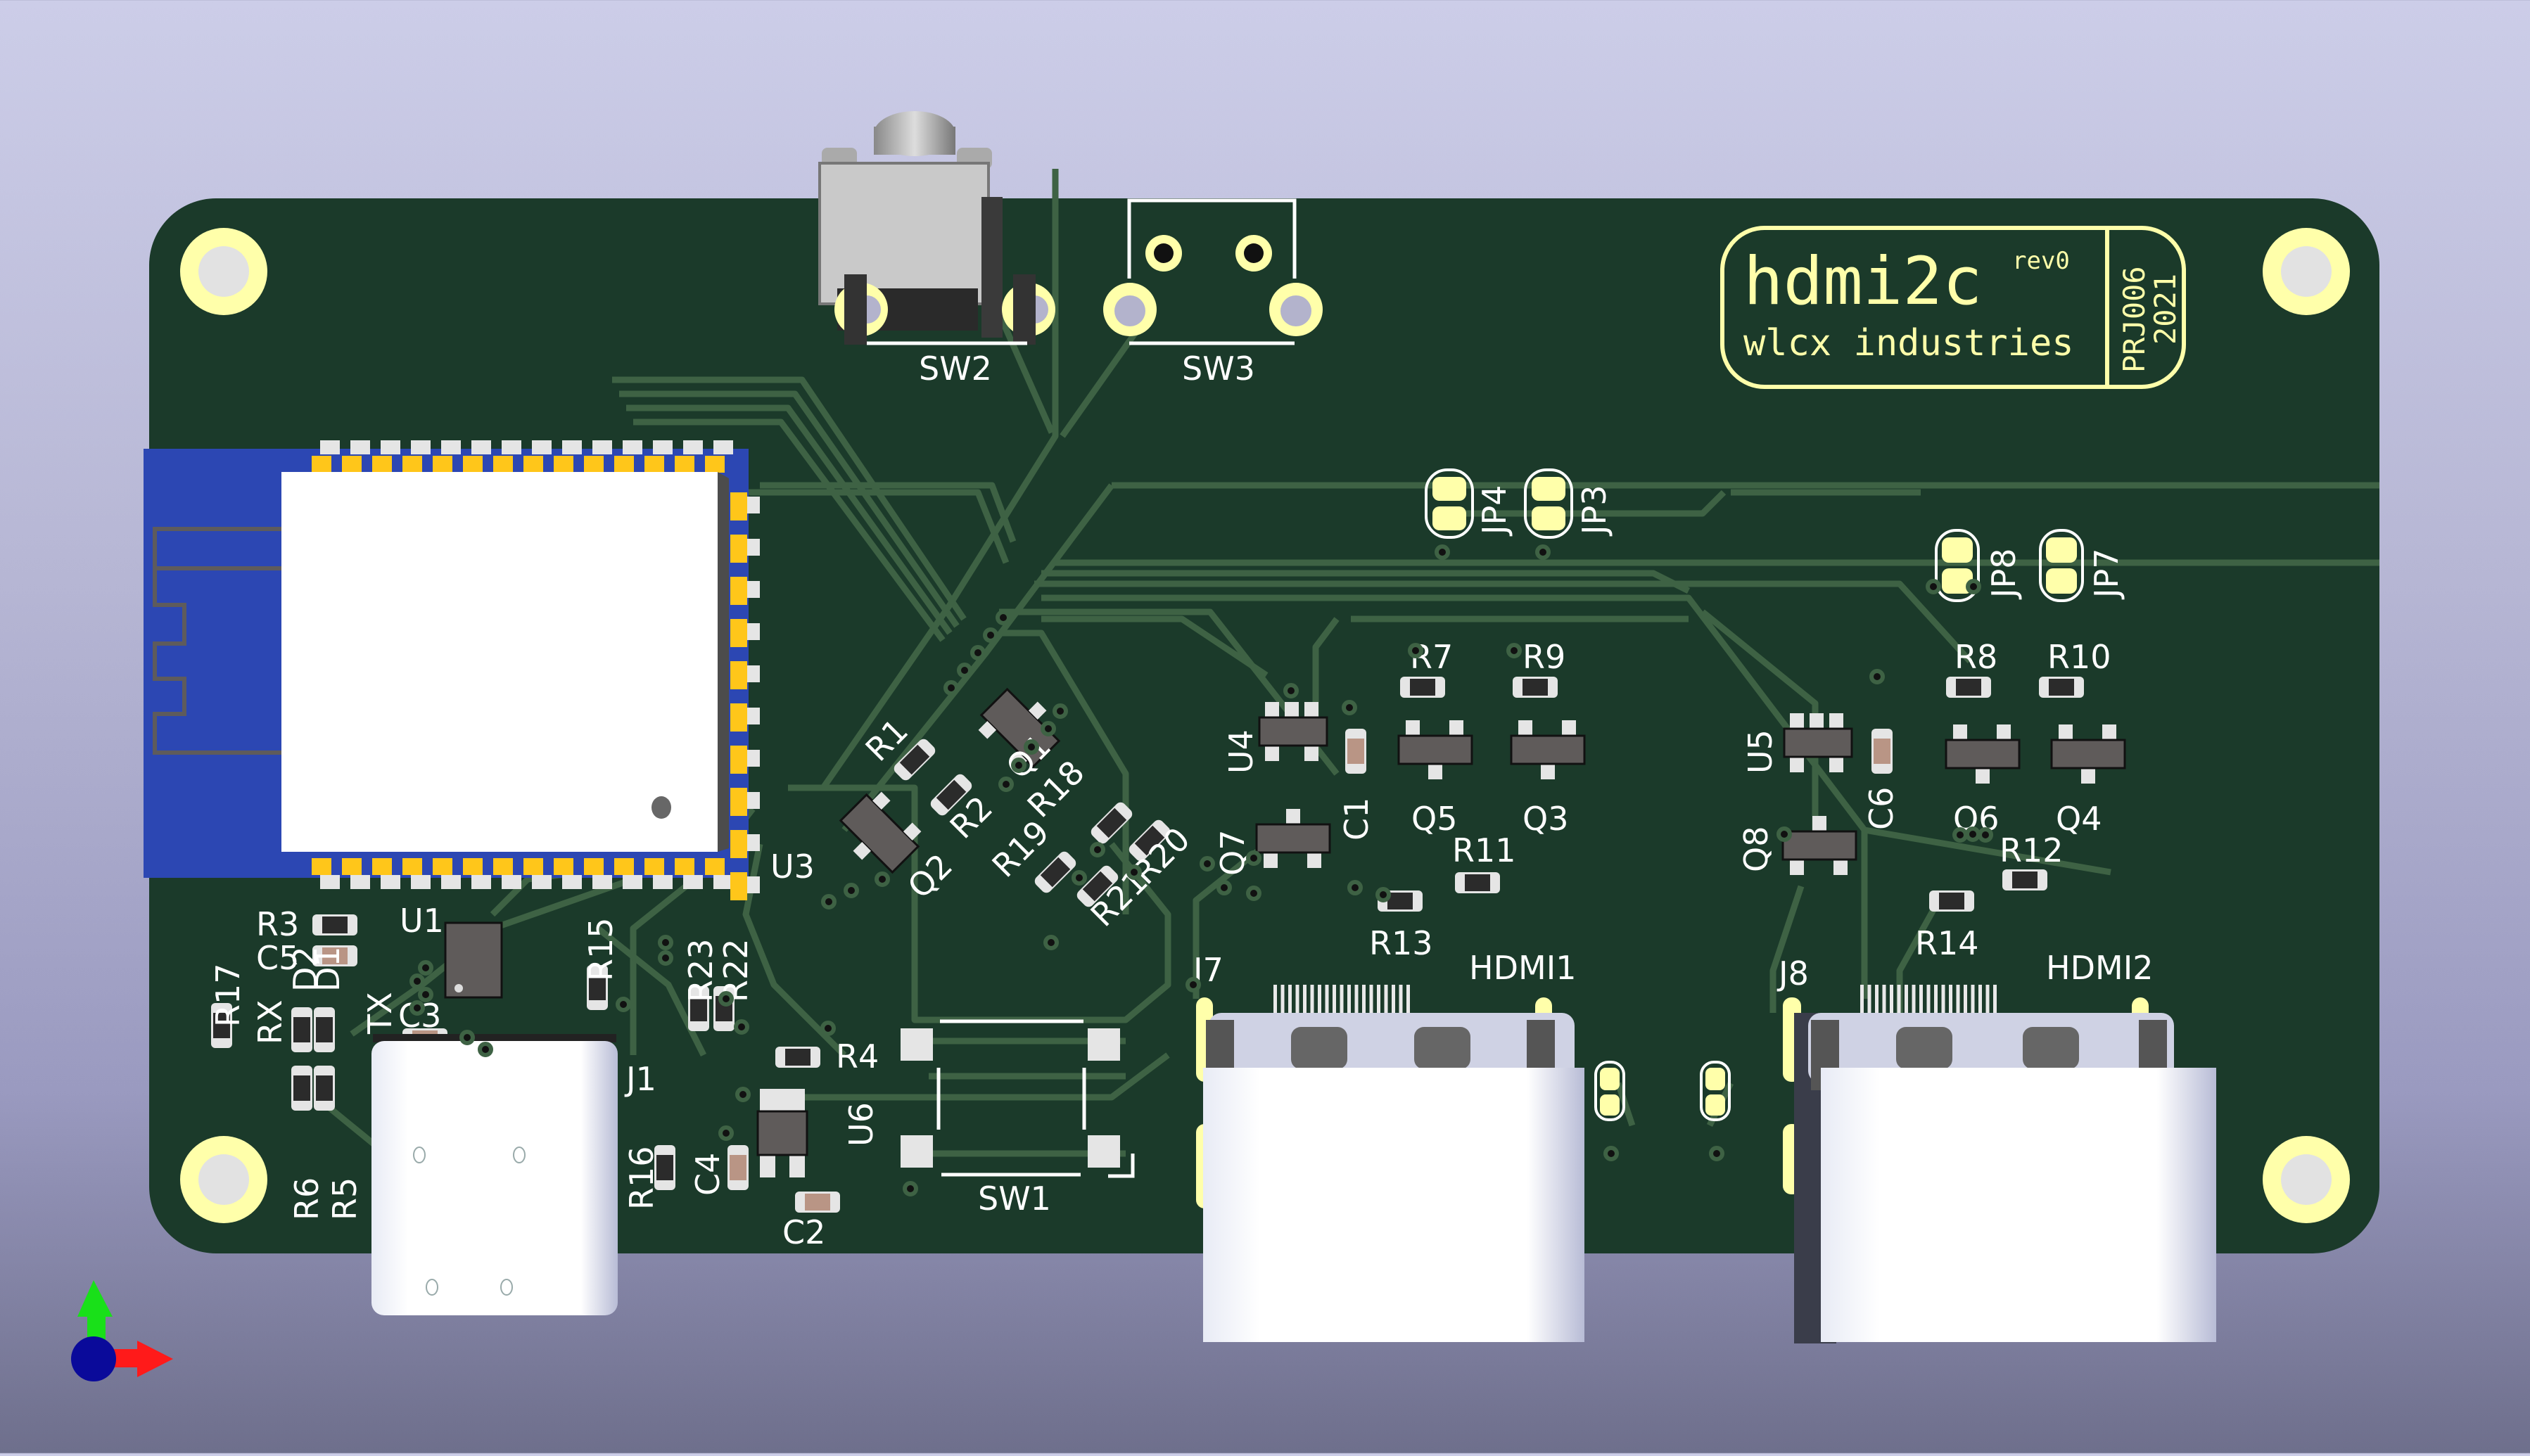  I want to click on capacitor-c6, so click(1882, 751).